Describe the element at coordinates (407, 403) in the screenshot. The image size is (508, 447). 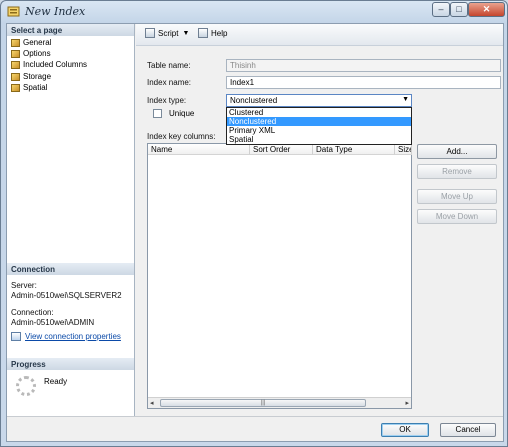
I see `scroll-right-arrow-icon: ▸` at that location.